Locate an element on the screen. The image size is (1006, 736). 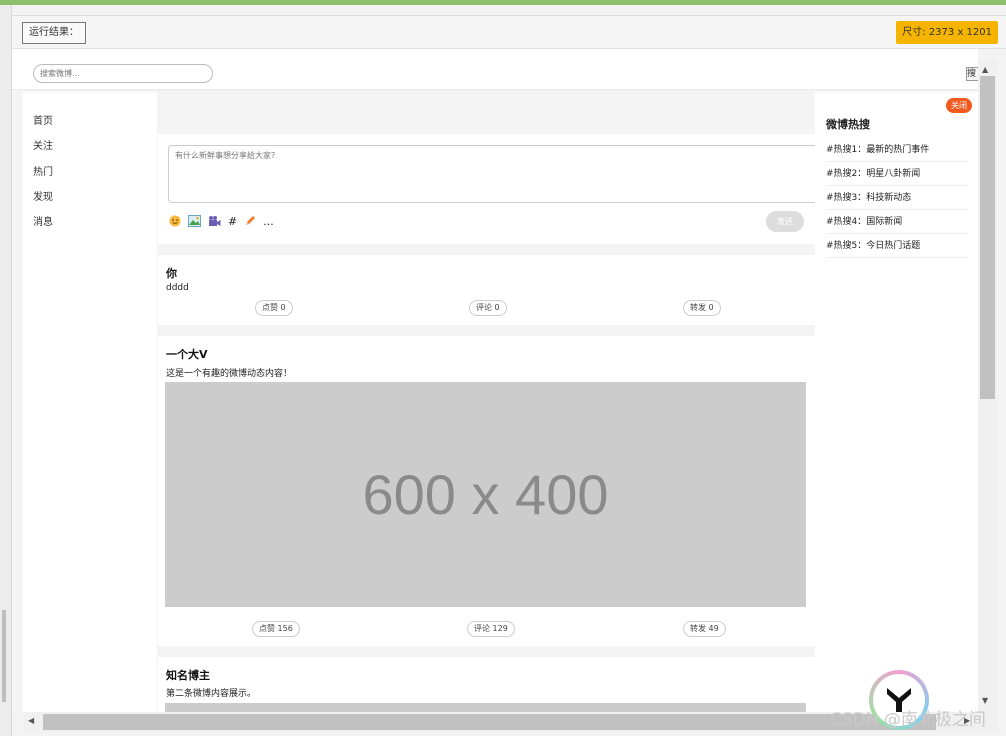
hot-search-item: #热搜2：明星八卦新闻 is located at coordinates (897, 174).